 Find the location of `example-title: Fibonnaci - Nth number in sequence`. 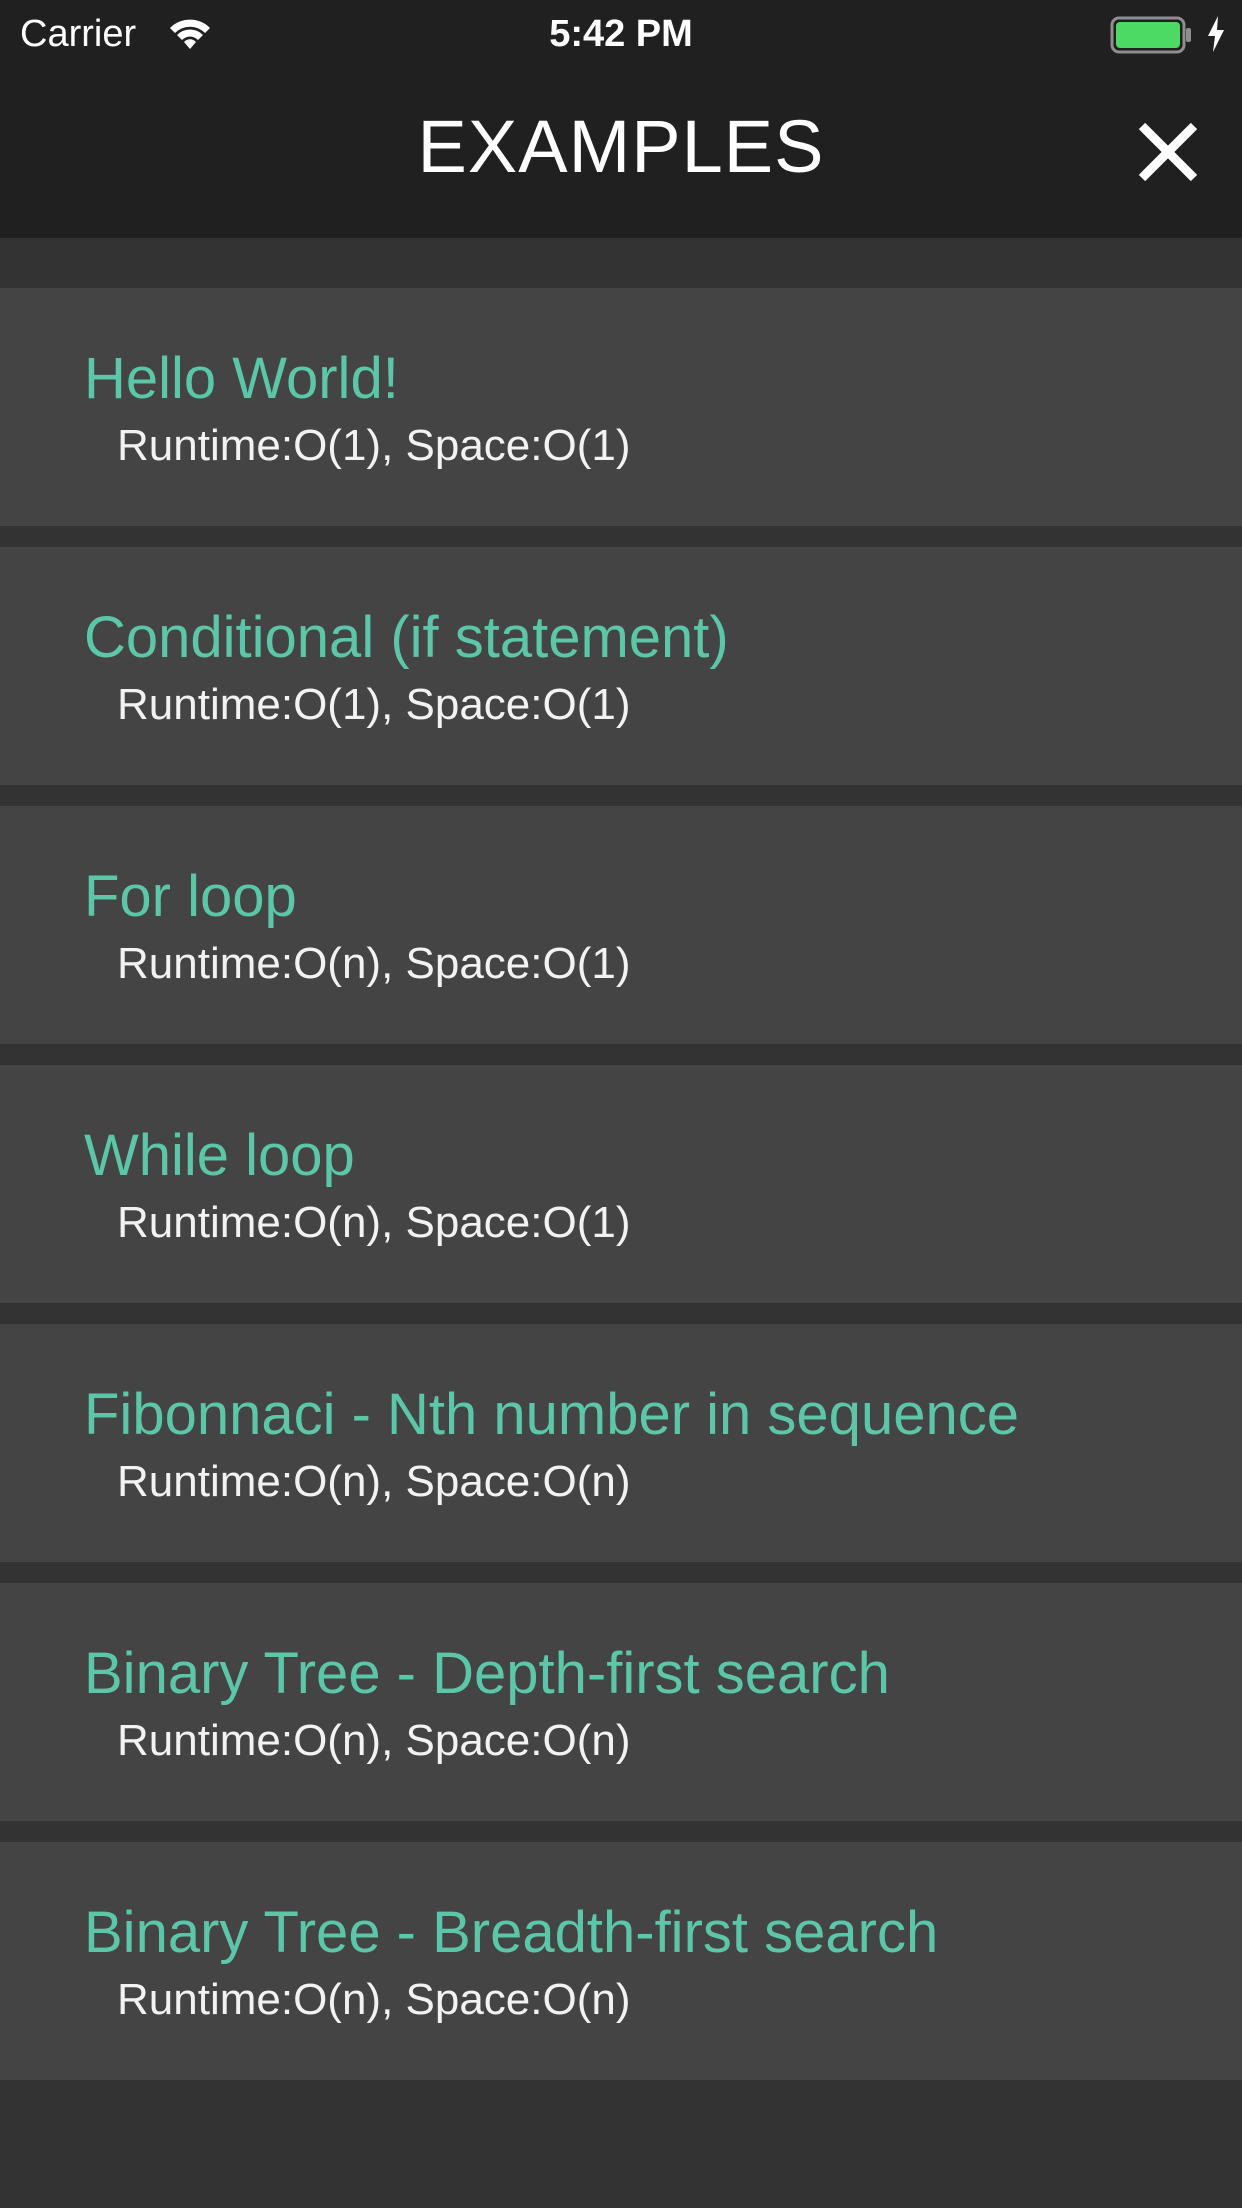

example-title: Fibonnaci - Nth number in sequence is located at coordinates (551, 1414).